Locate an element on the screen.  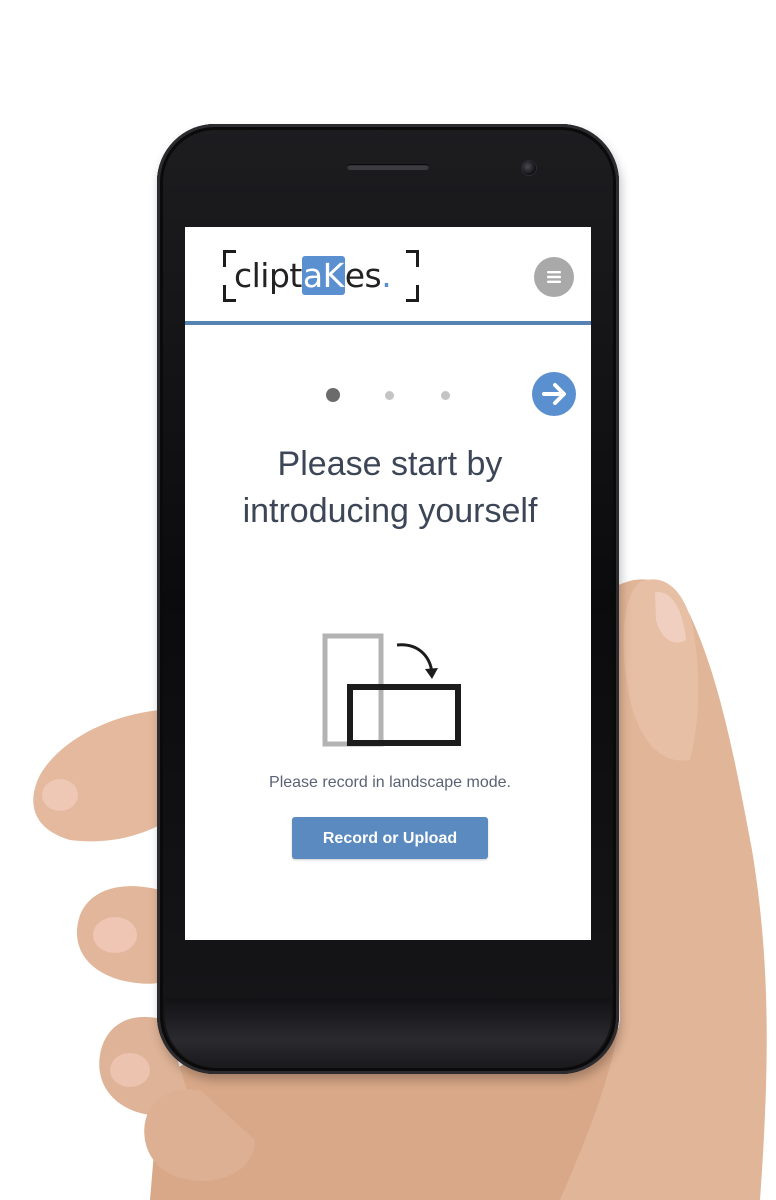
earpiece-speaker is located at coordinates (388, 167).